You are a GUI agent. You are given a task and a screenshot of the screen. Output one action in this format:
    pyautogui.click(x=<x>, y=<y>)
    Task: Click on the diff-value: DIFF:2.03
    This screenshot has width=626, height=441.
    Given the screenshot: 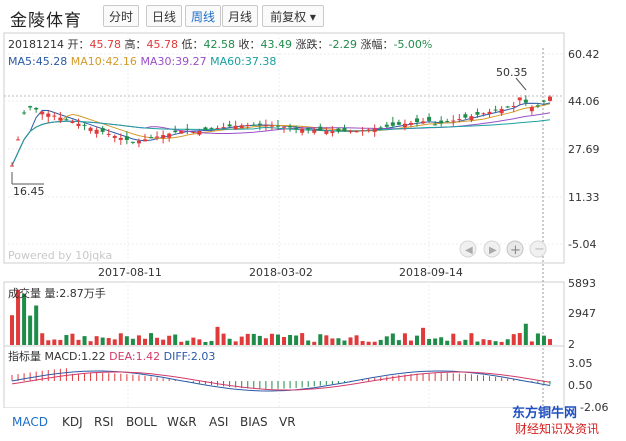 What is the action you would take?
    pyautogui.click(x=189, y=356)
    